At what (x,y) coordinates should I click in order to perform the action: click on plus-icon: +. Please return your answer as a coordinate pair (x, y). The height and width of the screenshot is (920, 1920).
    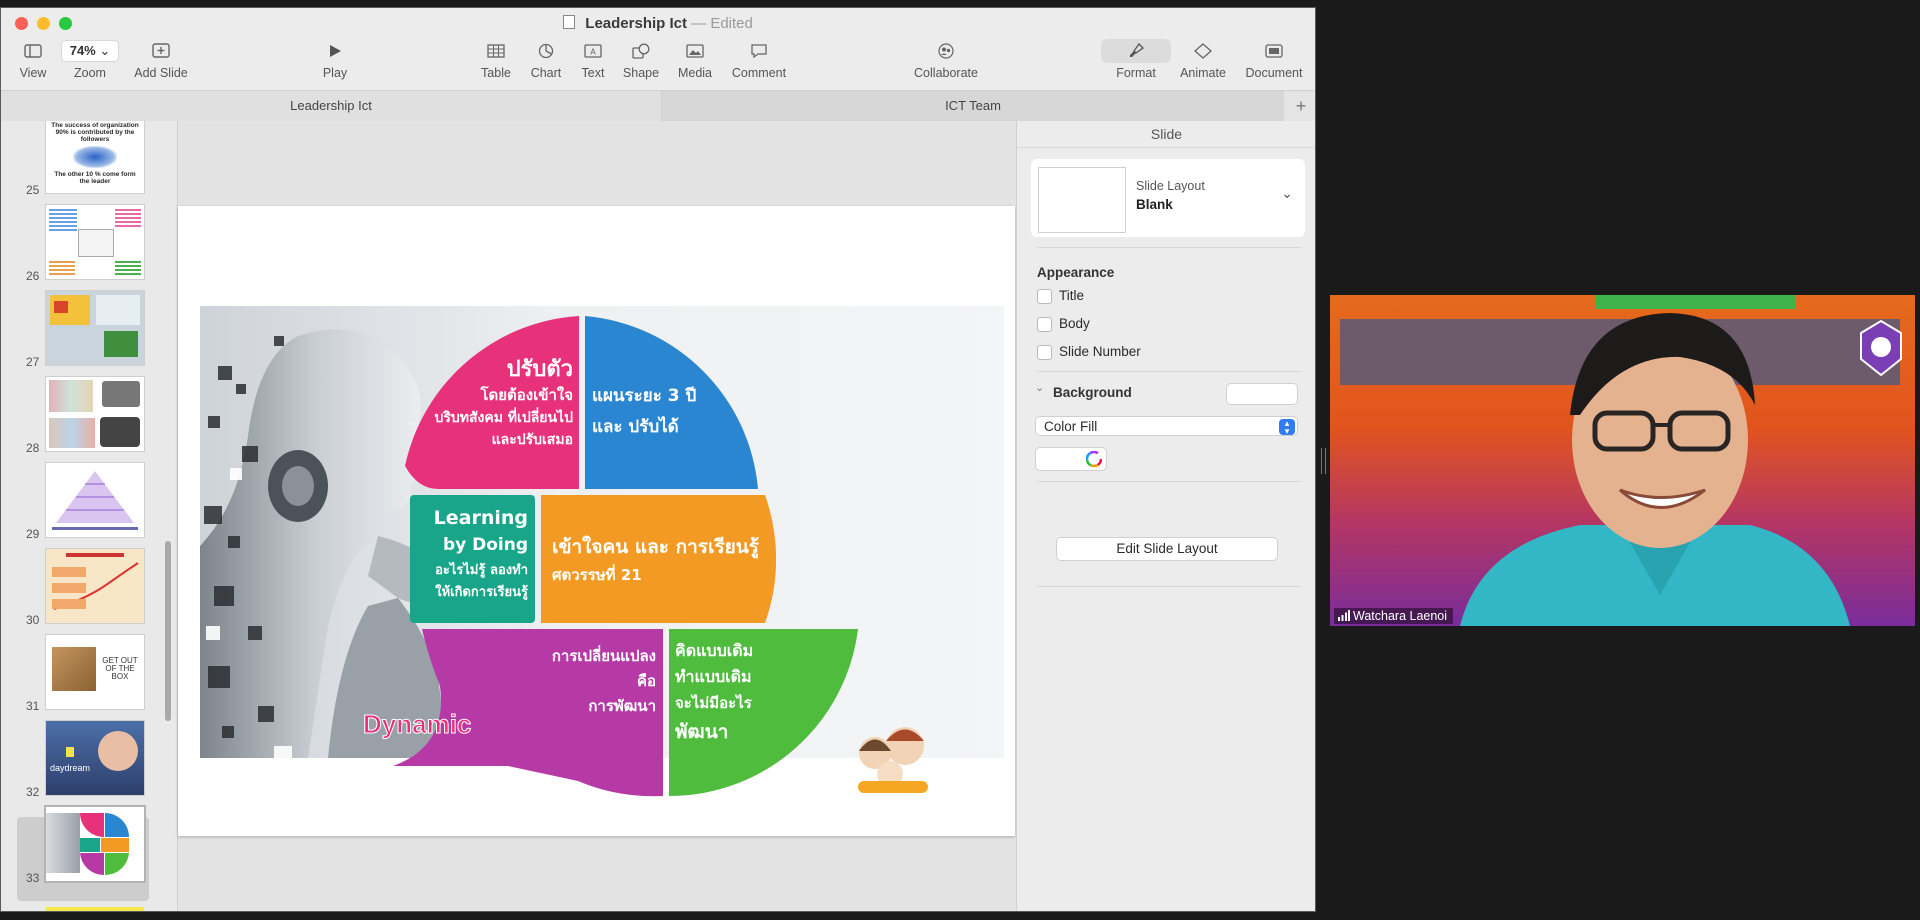
    Looking at the image, I should click on (1301, 106).